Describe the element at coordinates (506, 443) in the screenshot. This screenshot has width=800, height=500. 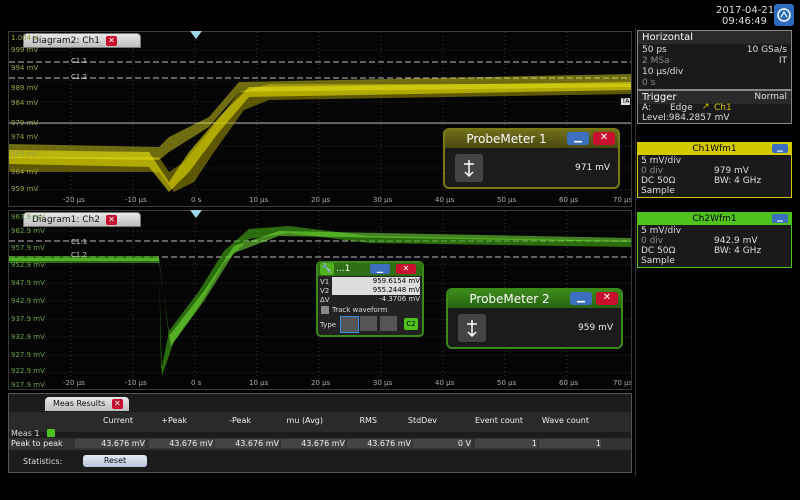
I see `cell-event-count: 1` at that location.